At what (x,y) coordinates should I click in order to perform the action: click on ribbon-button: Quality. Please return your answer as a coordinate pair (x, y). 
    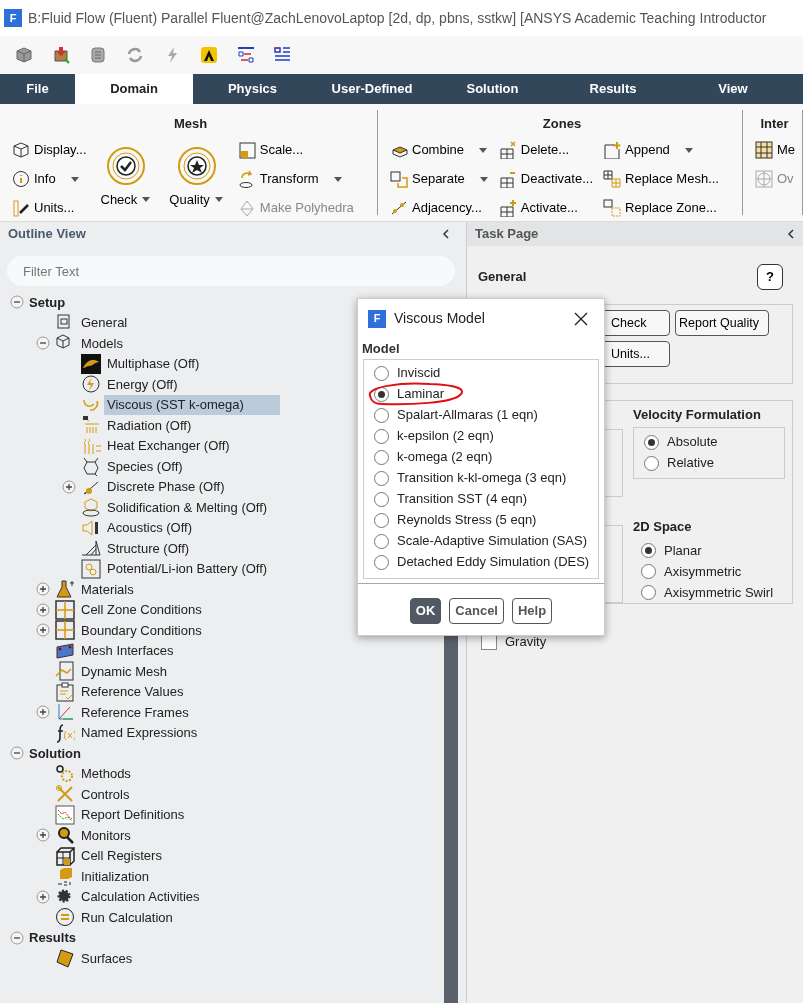
    Looking at the image, I should click on (196, 177).